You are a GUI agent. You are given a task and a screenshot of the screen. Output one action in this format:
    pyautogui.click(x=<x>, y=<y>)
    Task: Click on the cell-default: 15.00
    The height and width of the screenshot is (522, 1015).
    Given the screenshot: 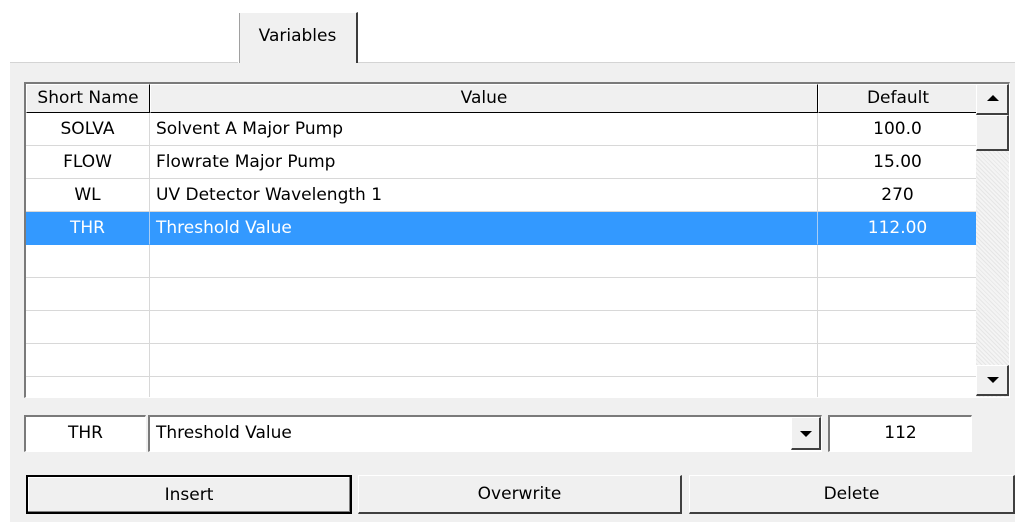 What is the action you would take?
    pyautogui.click(x=898, y=162)
    